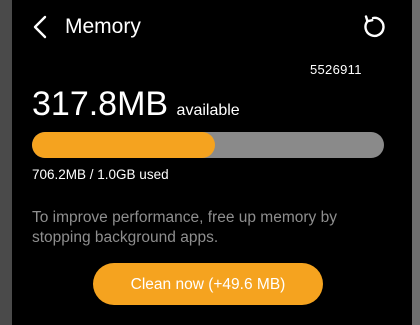 The image size is (420, 325). Describe the element at coordinates (124, 145) in the screenshot. I see `memory-usage-fill` at that location.